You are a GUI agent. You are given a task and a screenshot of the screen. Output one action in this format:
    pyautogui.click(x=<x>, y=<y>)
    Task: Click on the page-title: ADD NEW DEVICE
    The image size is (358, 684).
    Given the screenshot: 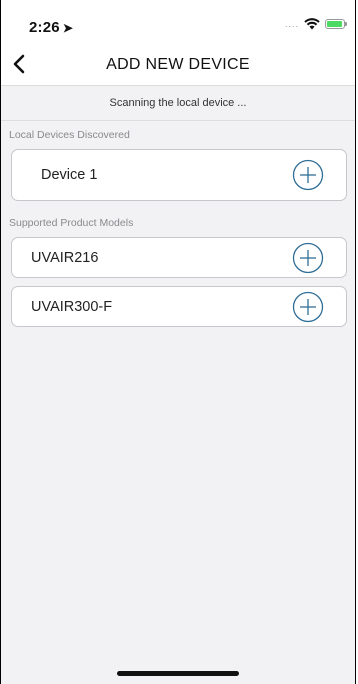 What is the action you would take?
    pyautogui.click(x=178, y=64)
    